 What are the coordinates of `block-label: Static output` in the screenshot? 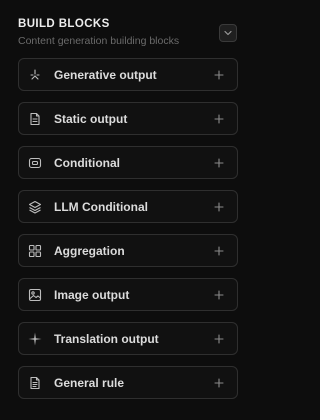 It's located at (91, 118).